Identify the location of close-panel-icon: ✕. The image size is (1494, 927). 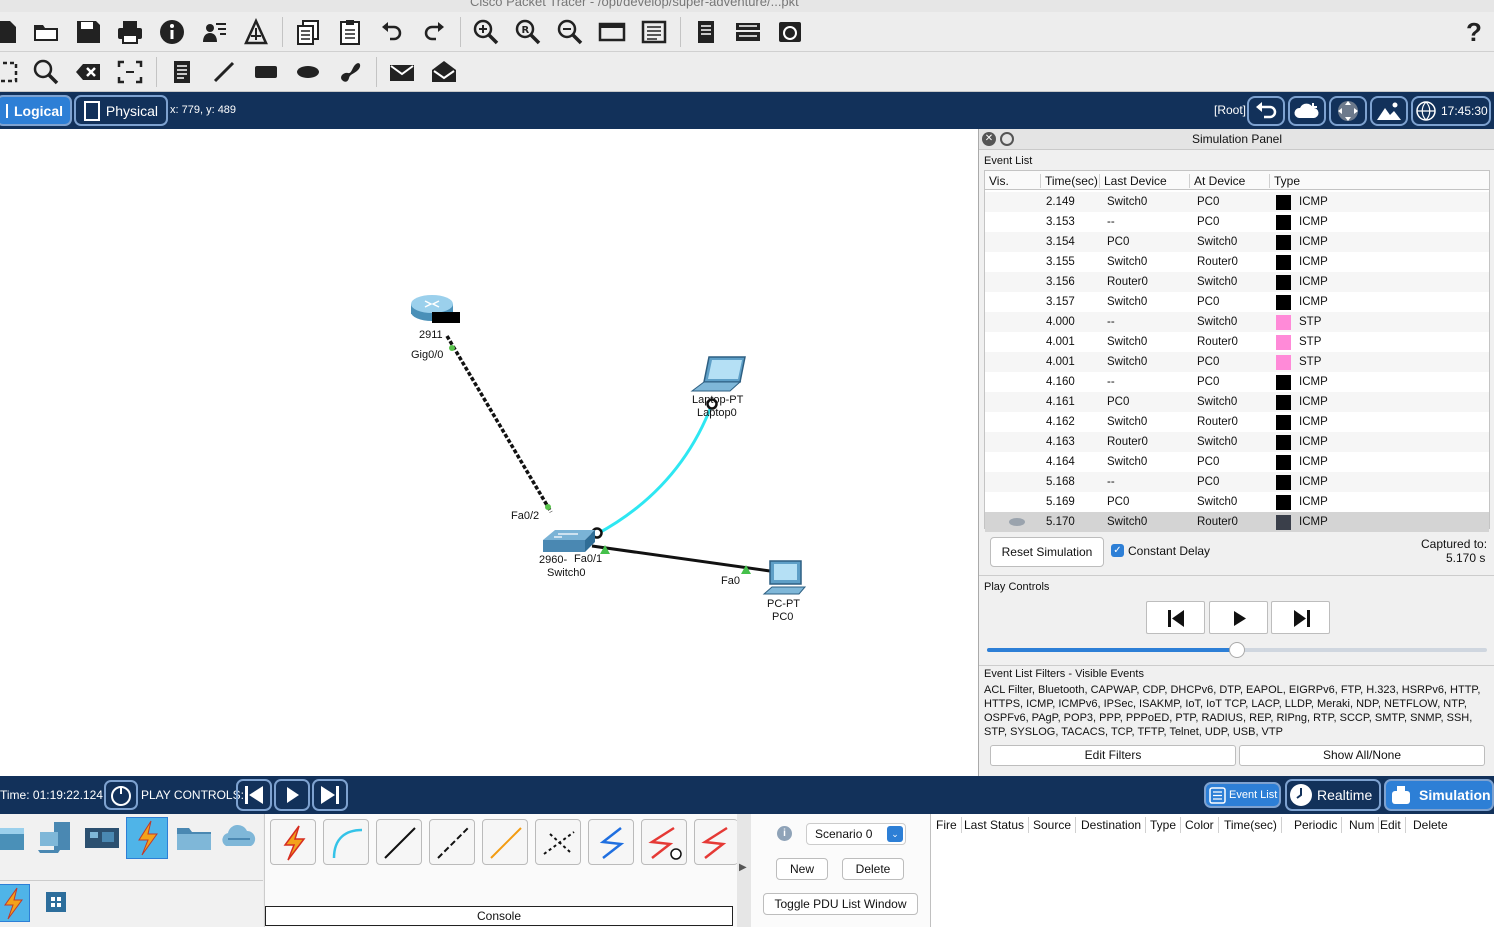
(989, 139).